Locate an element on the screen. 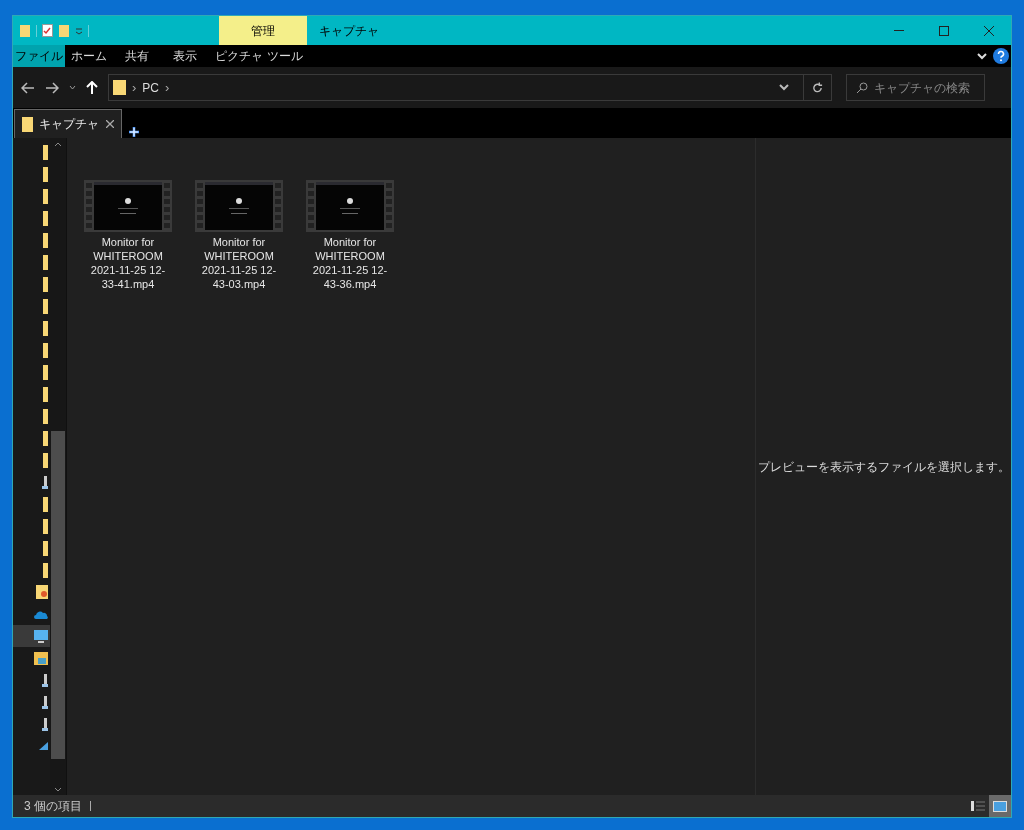 This screenshot has width=1024, height=830. ribbon-tab: ホーム is located at coordinates (89, 56).